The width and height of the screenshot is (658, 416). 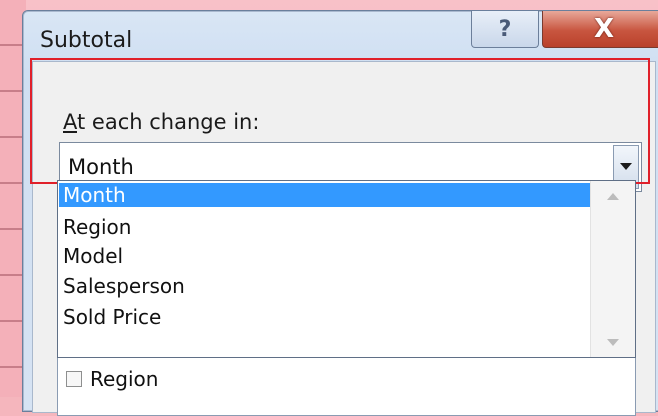 I want to click on dropdown-option-month: Month, so click(x=325, y=195).